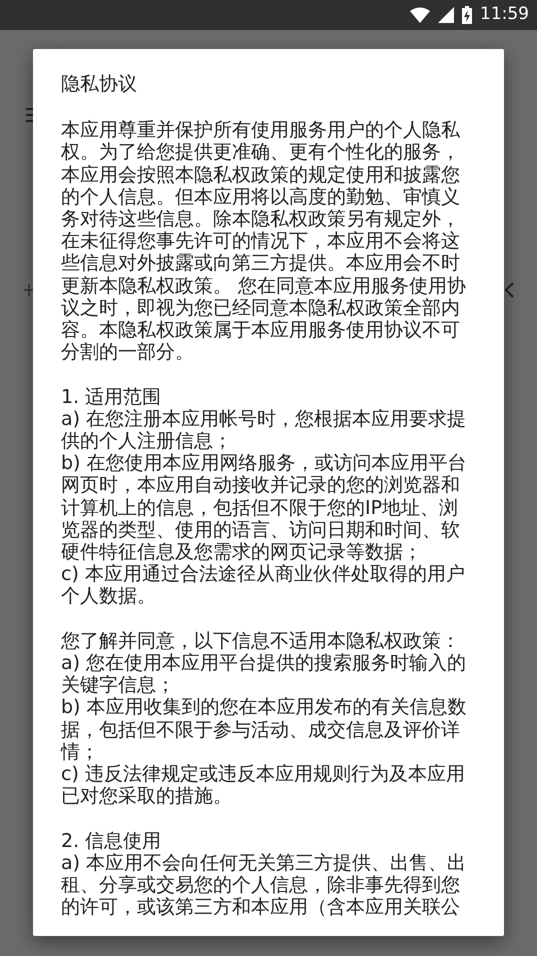  Describe the element at coordinates (111, 841) in the screenshot. I see `policy-text-line: 2. 信息使用` at that location.